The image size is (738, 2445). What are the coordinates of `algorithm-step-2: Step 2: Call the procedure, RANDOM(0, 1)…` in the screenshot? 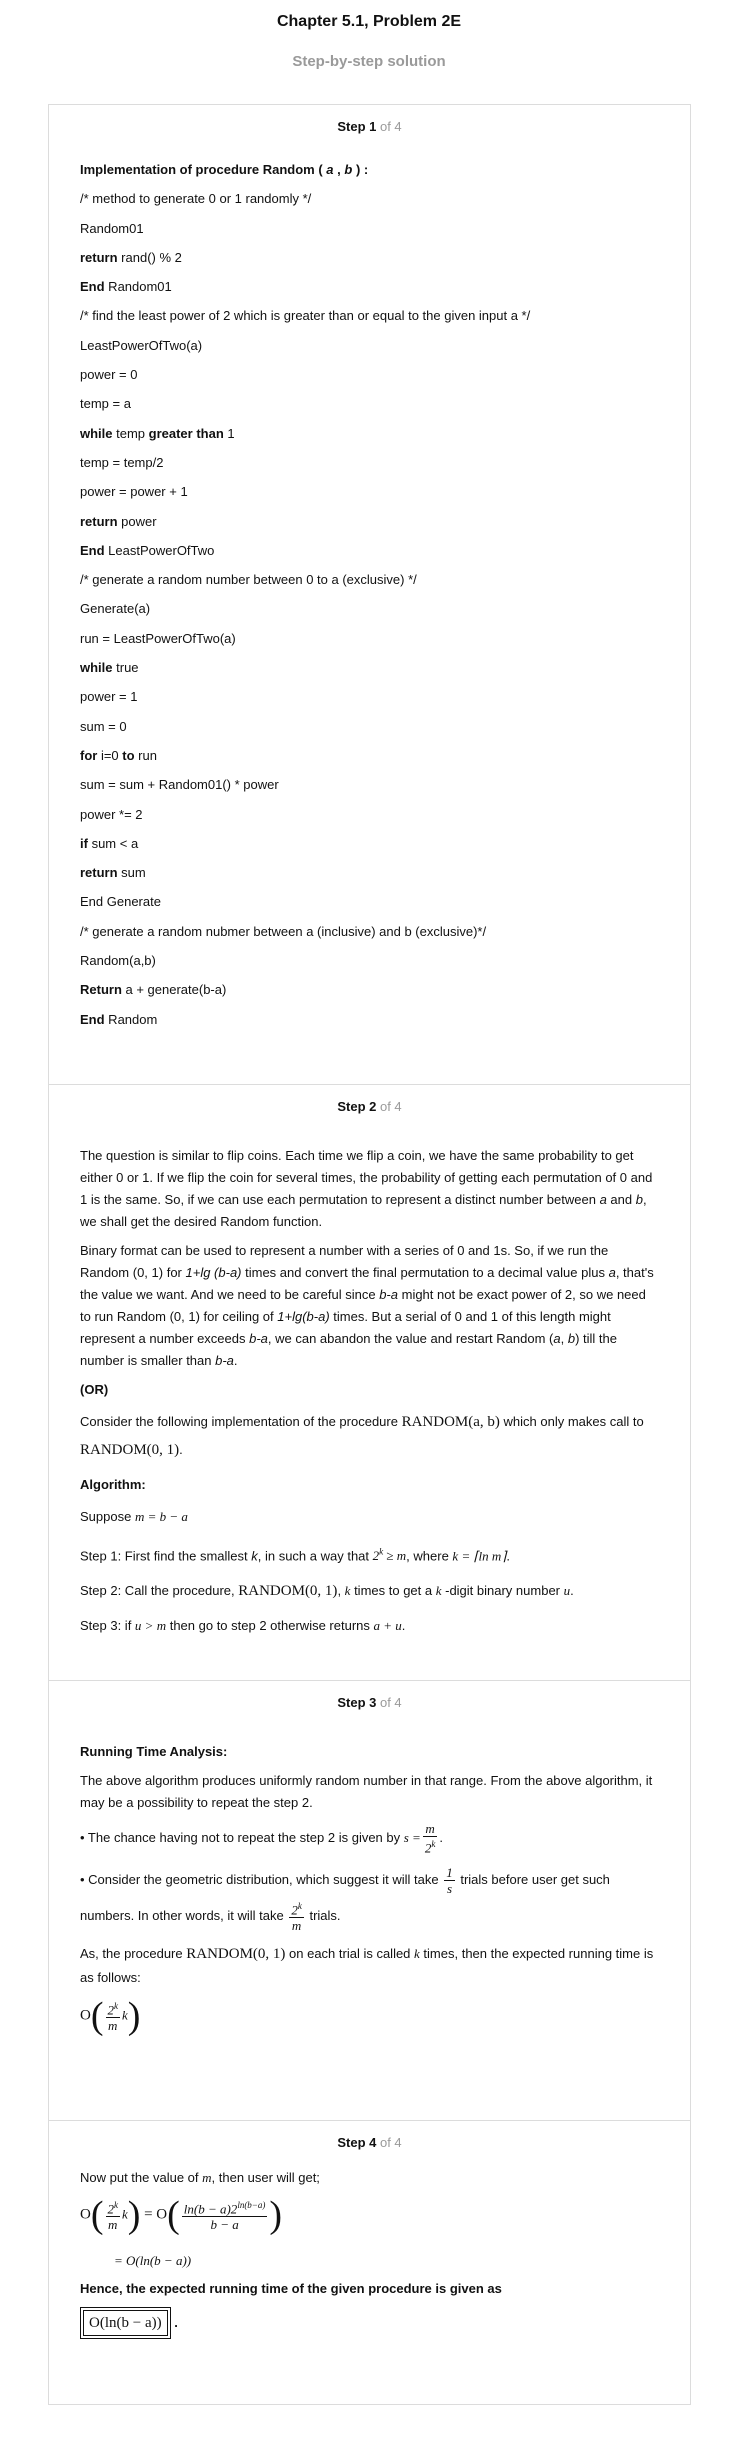 It's located at (327, 1591).